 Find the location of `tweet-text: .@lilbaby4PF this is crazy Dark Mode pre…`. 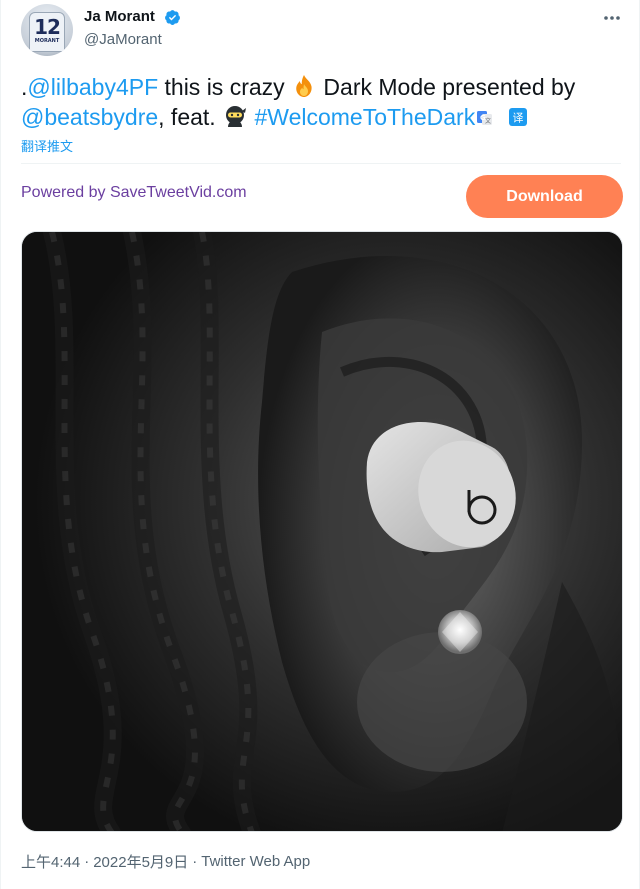

tweet-text: .@lilbaby4PF this is crazy Dark Mode pre… is located at coordinates (321, 102).